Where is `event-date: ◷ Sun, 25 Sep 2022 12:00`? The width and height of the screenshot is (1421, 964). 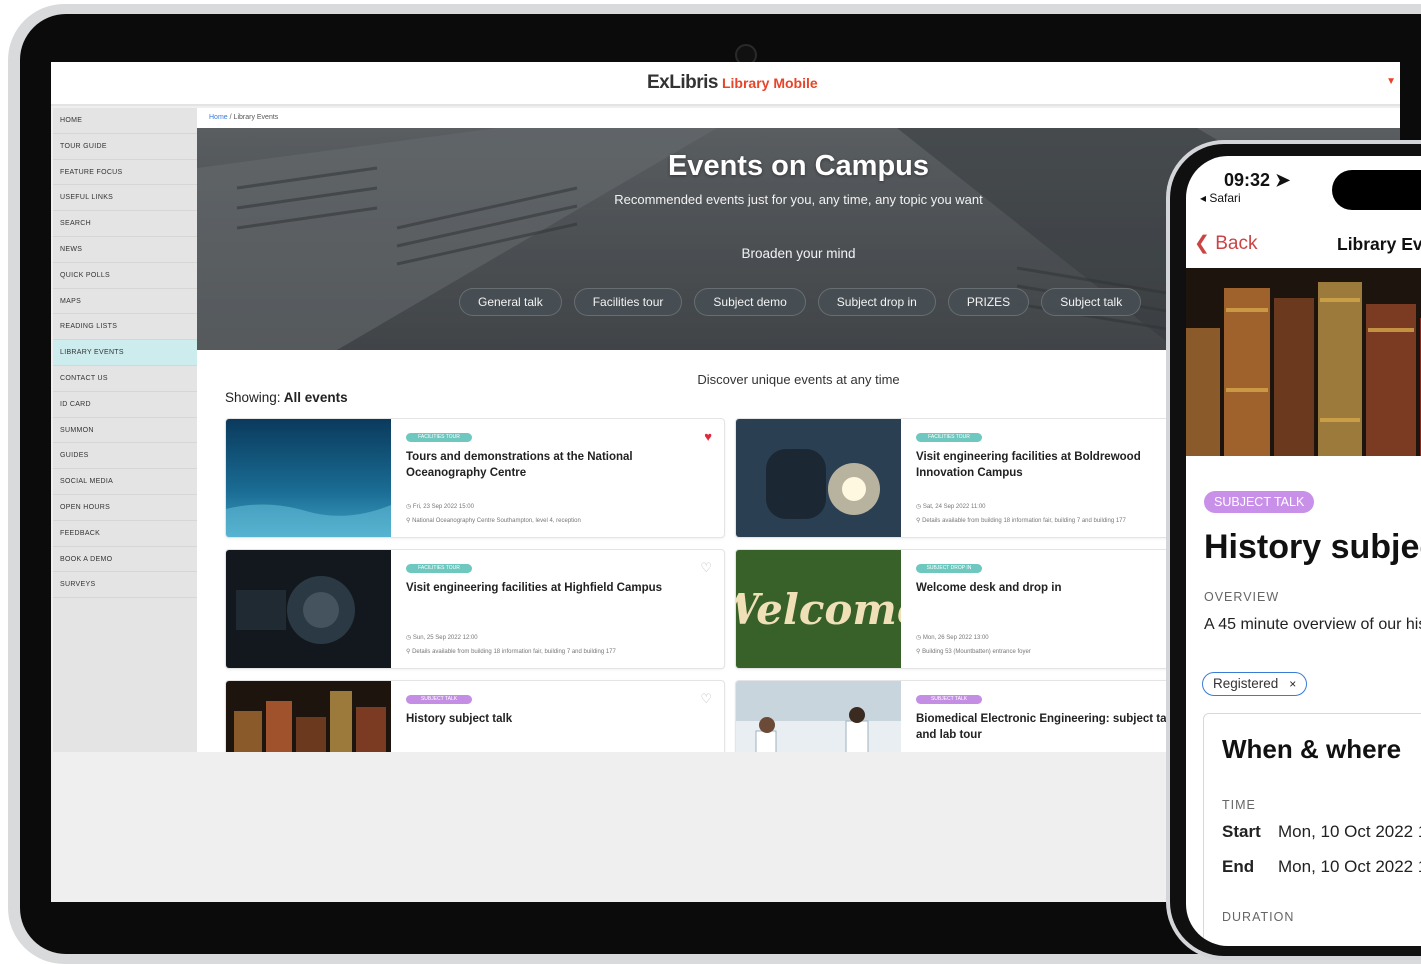
event-date: ◷ Sun, 25 Sep 2022 12:00 is located at coordinates (442, 638).